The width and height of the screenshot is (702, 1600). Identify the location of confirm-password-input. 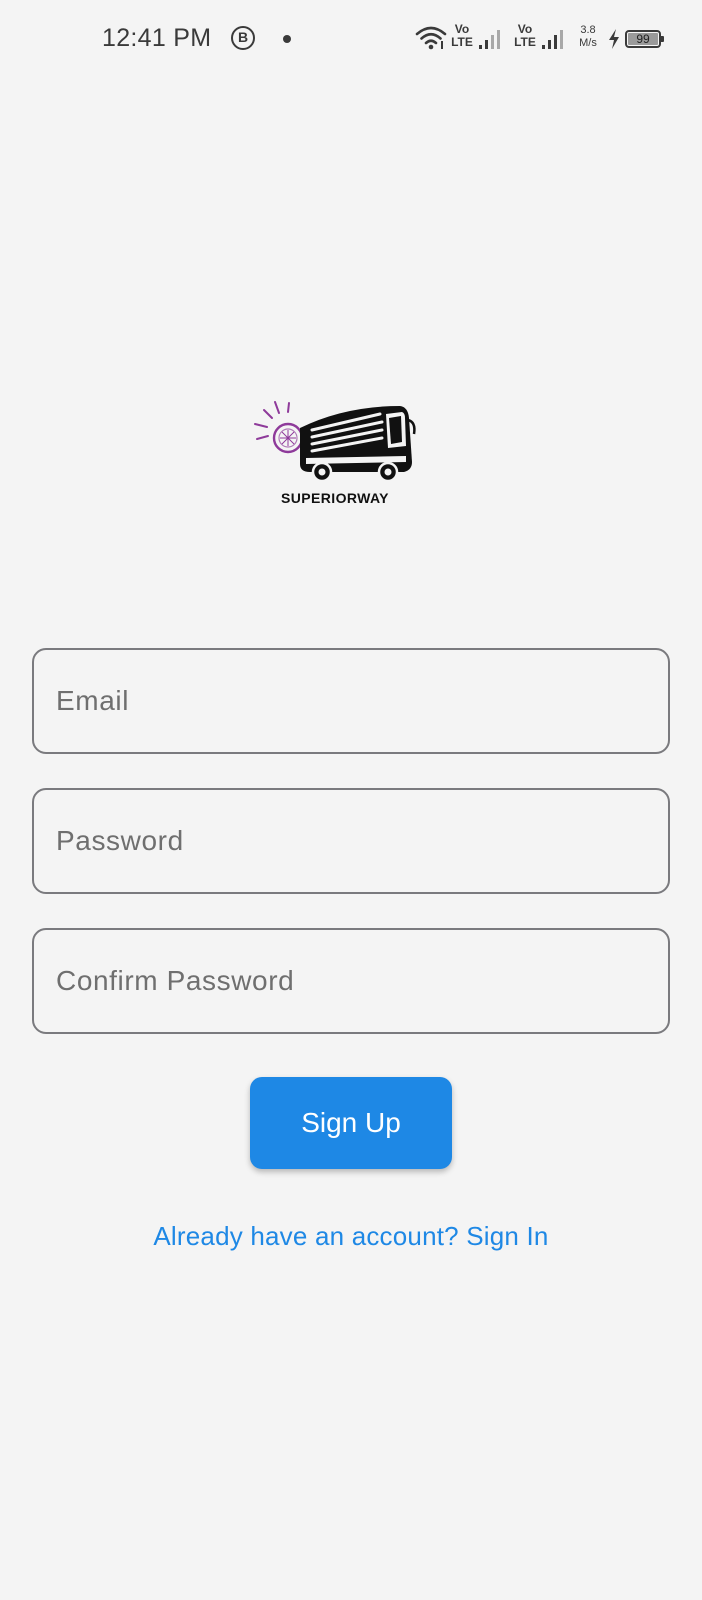
(351, 981).